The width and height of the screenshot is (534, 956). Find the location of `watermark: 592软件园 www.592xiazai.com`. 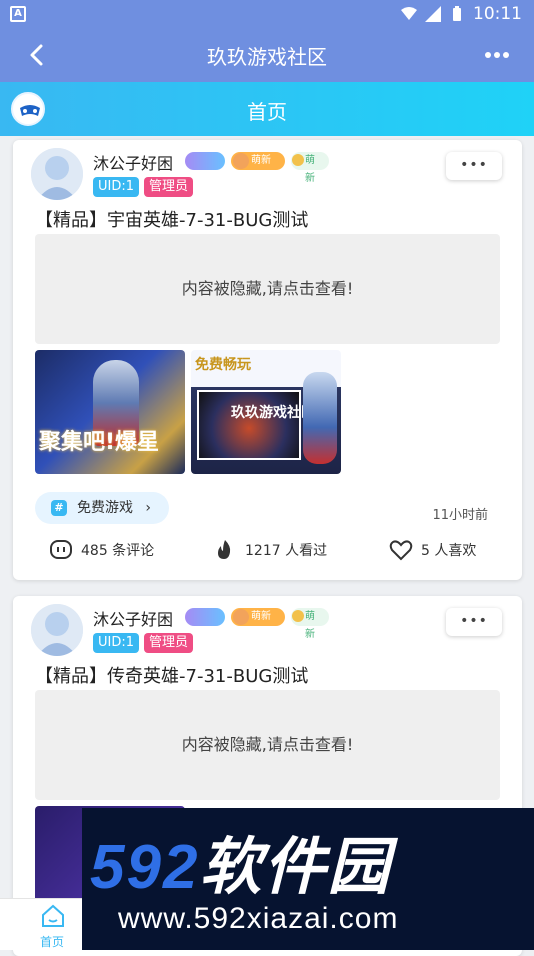

watermark: 592软件园 www.592xiazai.com is located at coordinates (308, 879).